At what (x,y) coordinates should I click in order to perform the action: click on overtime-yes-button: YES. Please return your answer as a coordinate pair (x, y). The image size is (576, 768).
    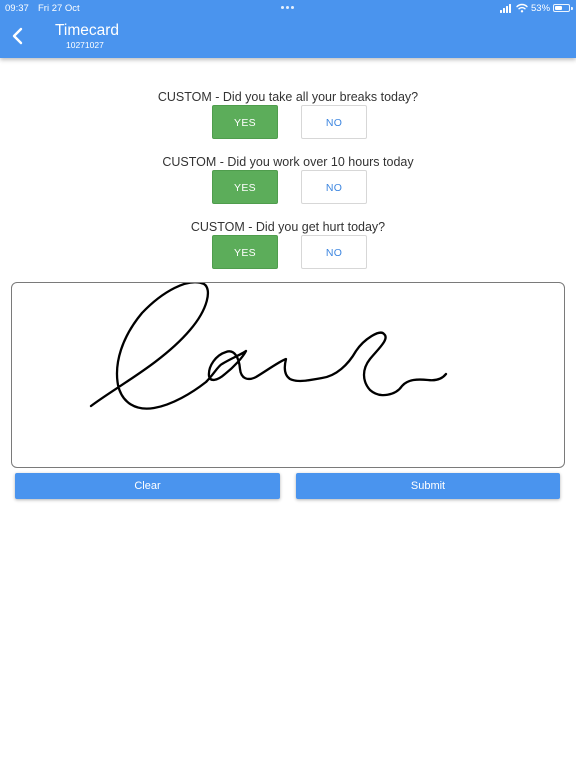
    Looking at the image, I should click on (245, 187).